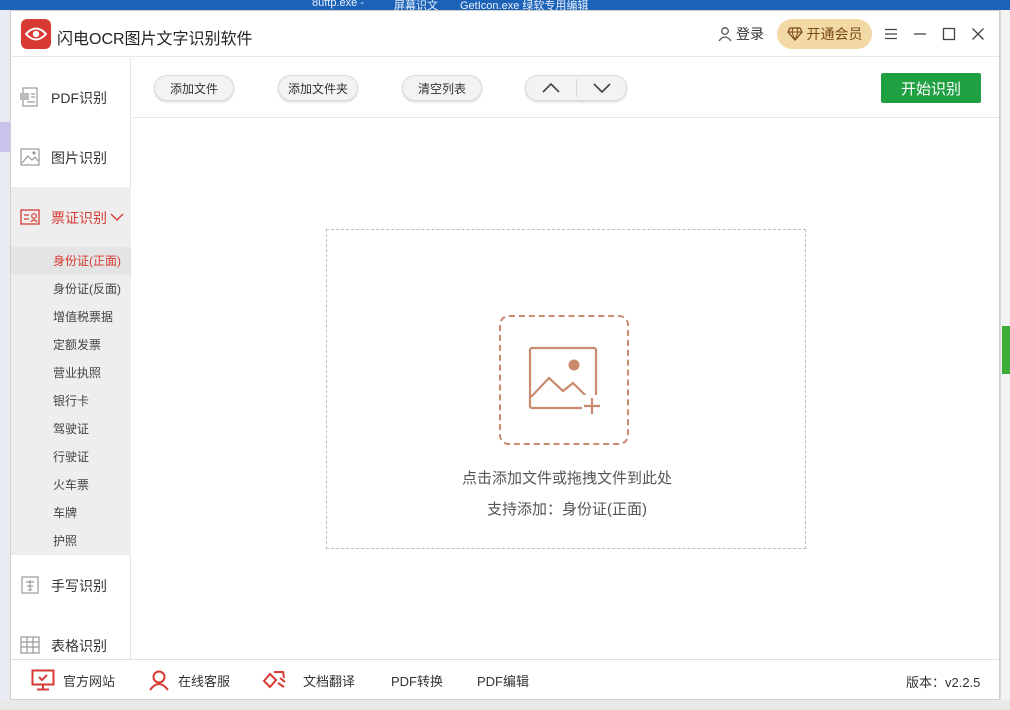  I want to click on toolbar: 添加文件 添加文件夹 清空列表 开始识别, so click(565, 88).